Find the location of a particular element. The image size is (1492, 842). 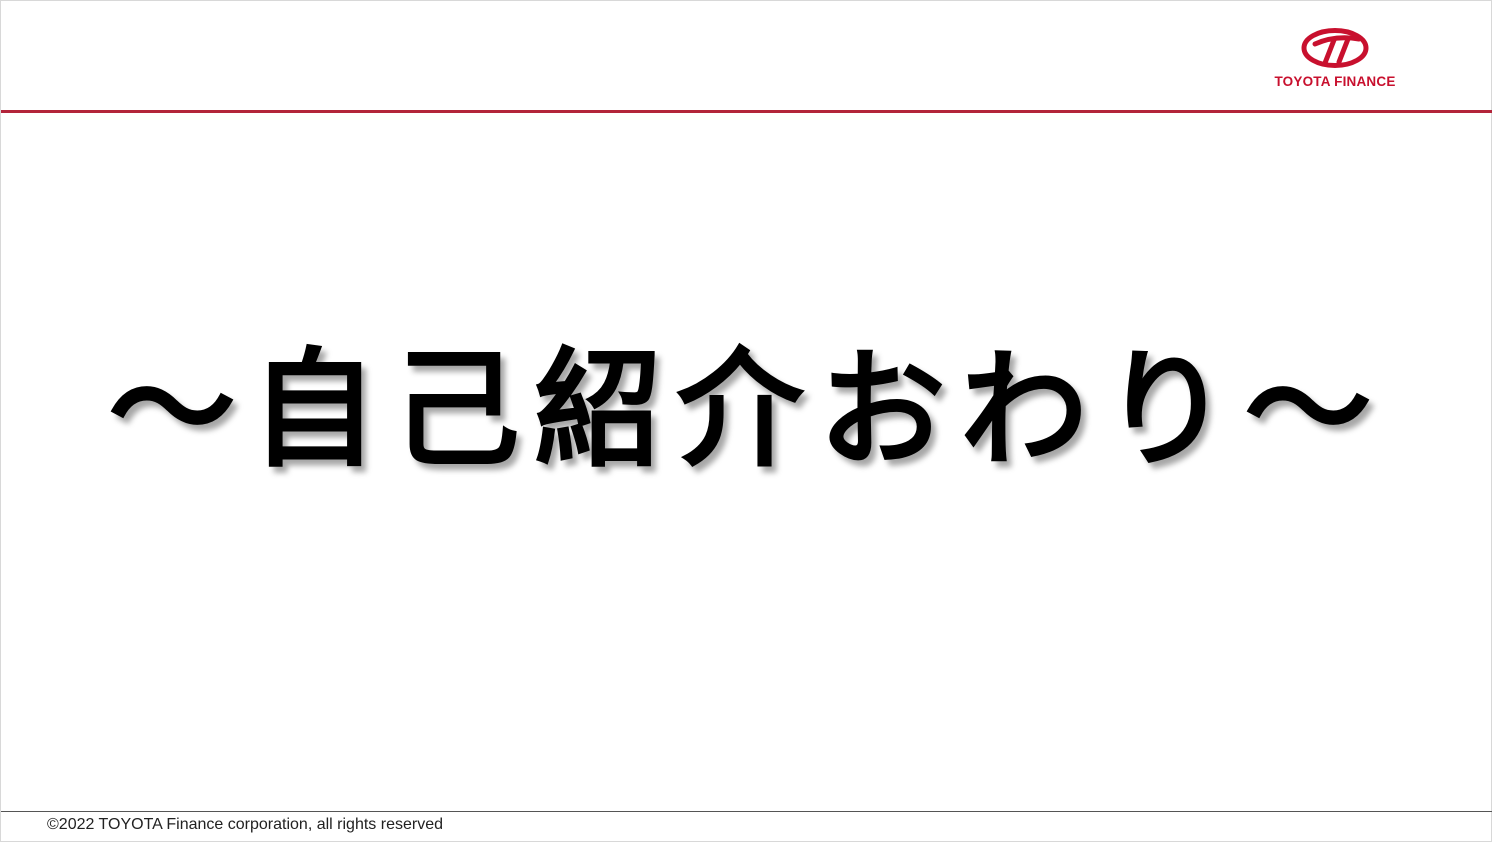

toyota-finance-logo: TOYOTA FINANCE is located at coordinates (1335, 60).